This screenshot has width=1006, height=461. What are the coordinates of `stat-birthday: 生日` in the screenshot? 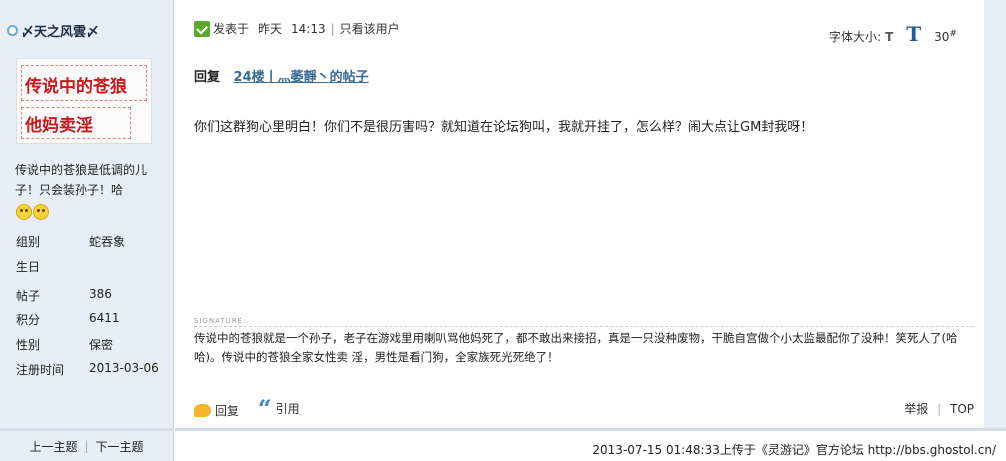 It's located at (28, 266).